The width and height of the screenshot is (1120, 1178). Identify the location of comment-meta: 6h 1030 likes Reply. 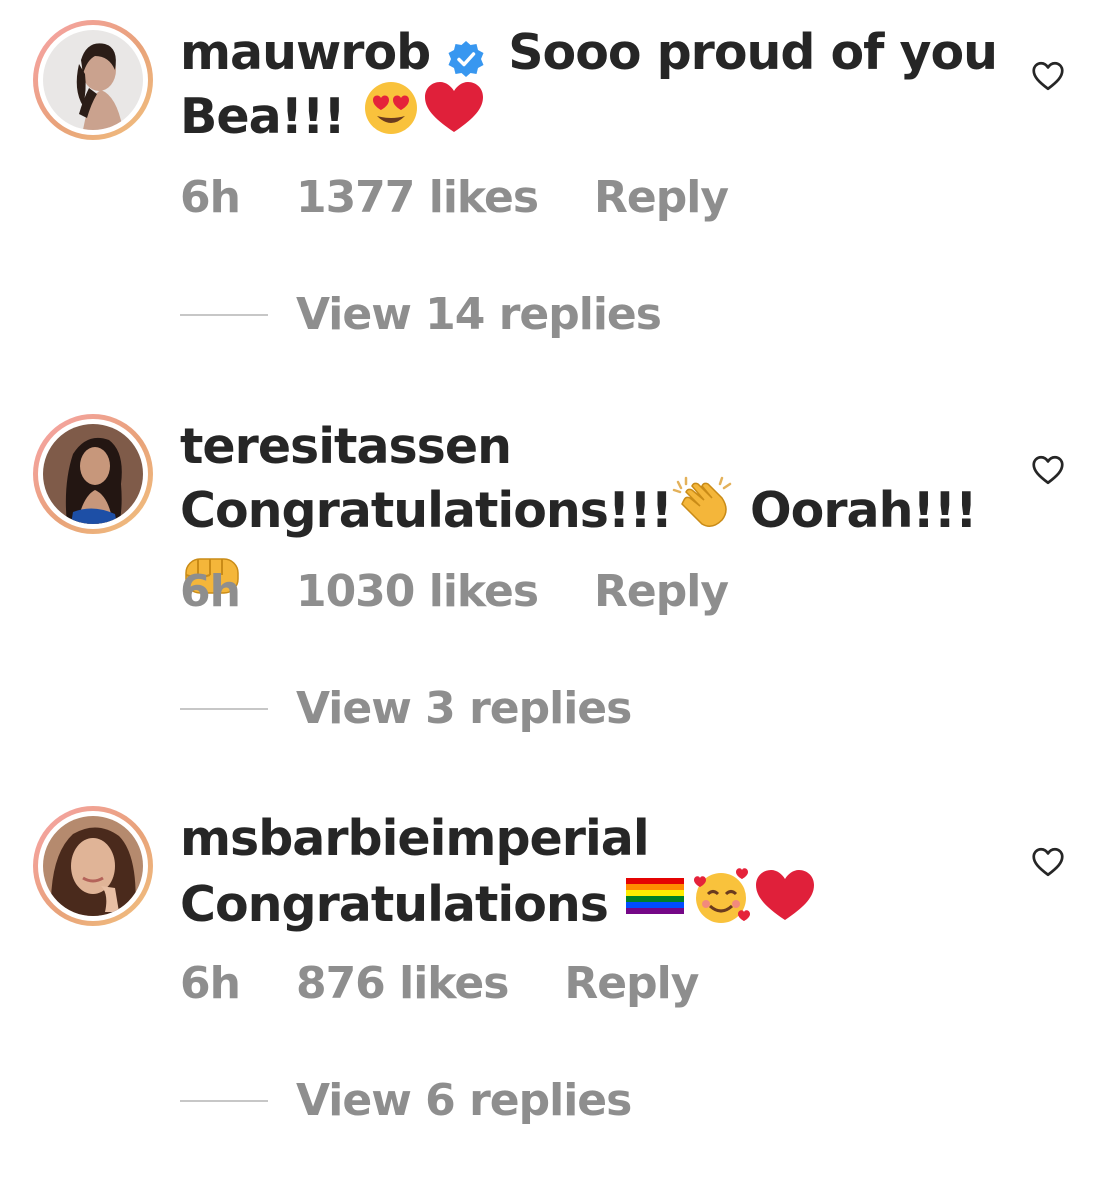
(482, 592).